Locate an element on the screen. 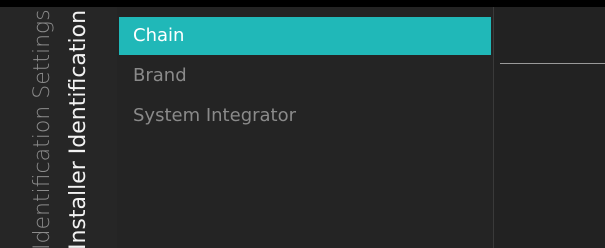 This screenshot has height=248, width=605. top-strip is located at coordinates (302, 3).